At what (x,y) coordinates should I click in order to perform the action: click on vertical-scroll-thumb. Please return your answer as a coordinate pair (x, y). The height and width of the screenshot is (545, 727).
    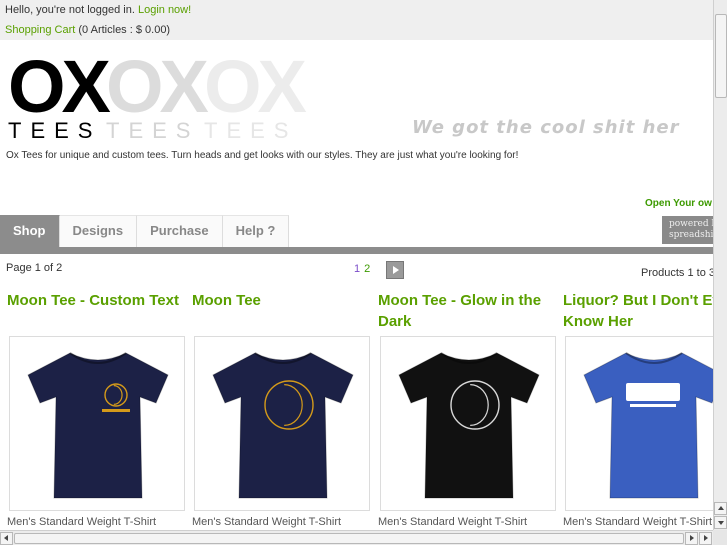
    Looking at the image, I should click on (721, 56).